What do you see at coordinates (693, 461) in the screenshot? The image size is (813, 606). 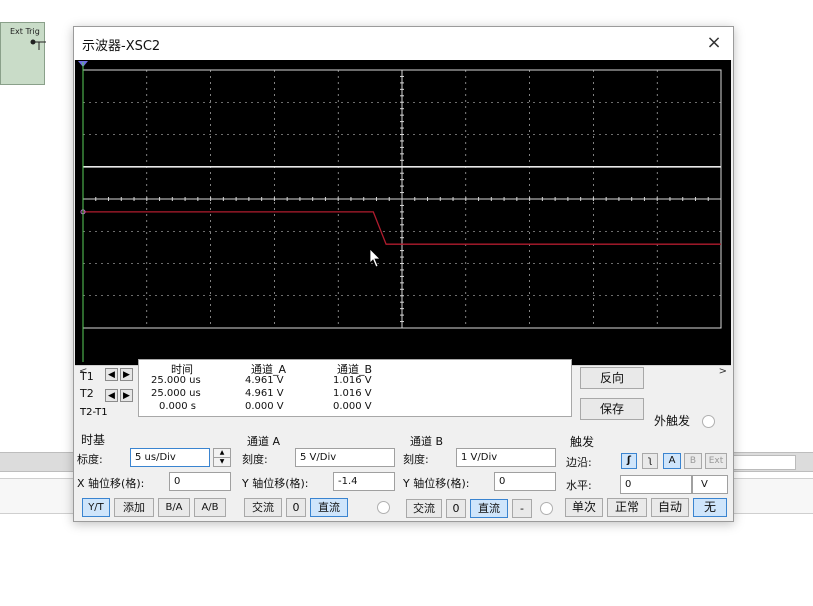 I see `trigger-source-b-button: B` at bounding box center [693, 461].